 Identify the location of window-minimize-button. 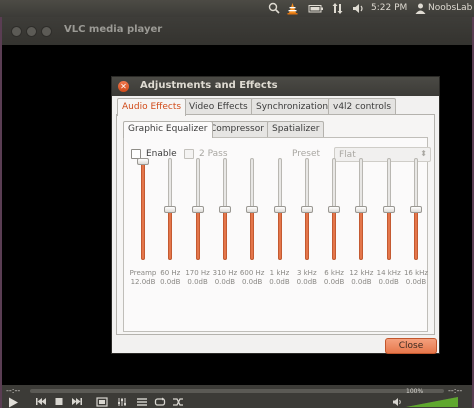
(31, 31).